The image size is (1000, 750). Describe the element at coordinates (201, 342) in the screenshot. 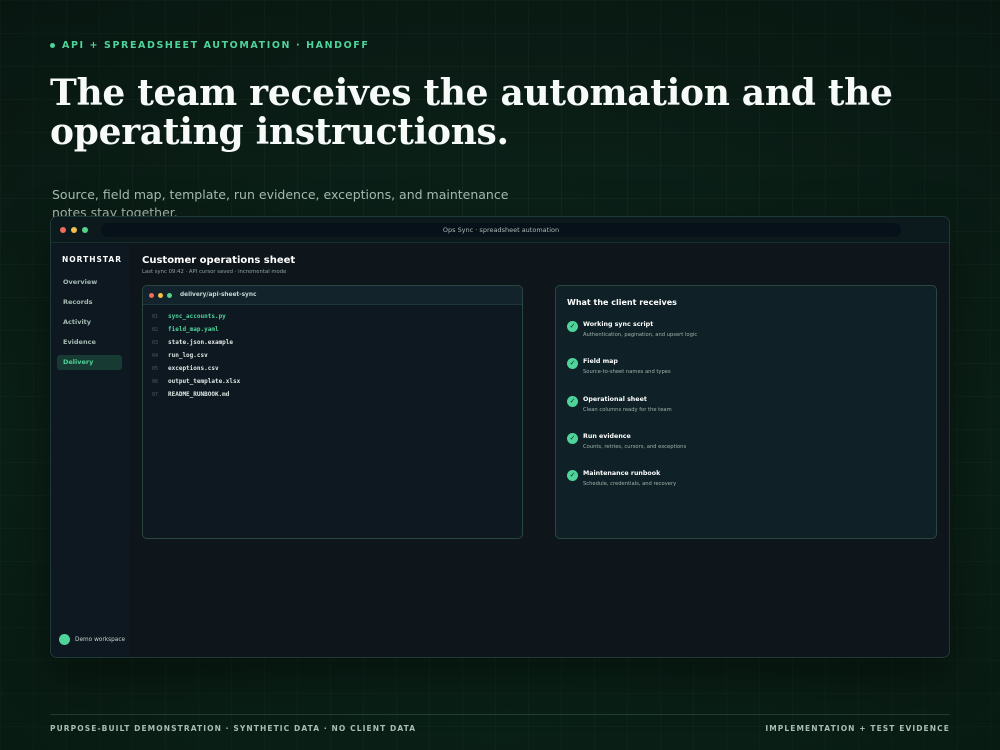

I see `file-name: state.json.example` at that location.